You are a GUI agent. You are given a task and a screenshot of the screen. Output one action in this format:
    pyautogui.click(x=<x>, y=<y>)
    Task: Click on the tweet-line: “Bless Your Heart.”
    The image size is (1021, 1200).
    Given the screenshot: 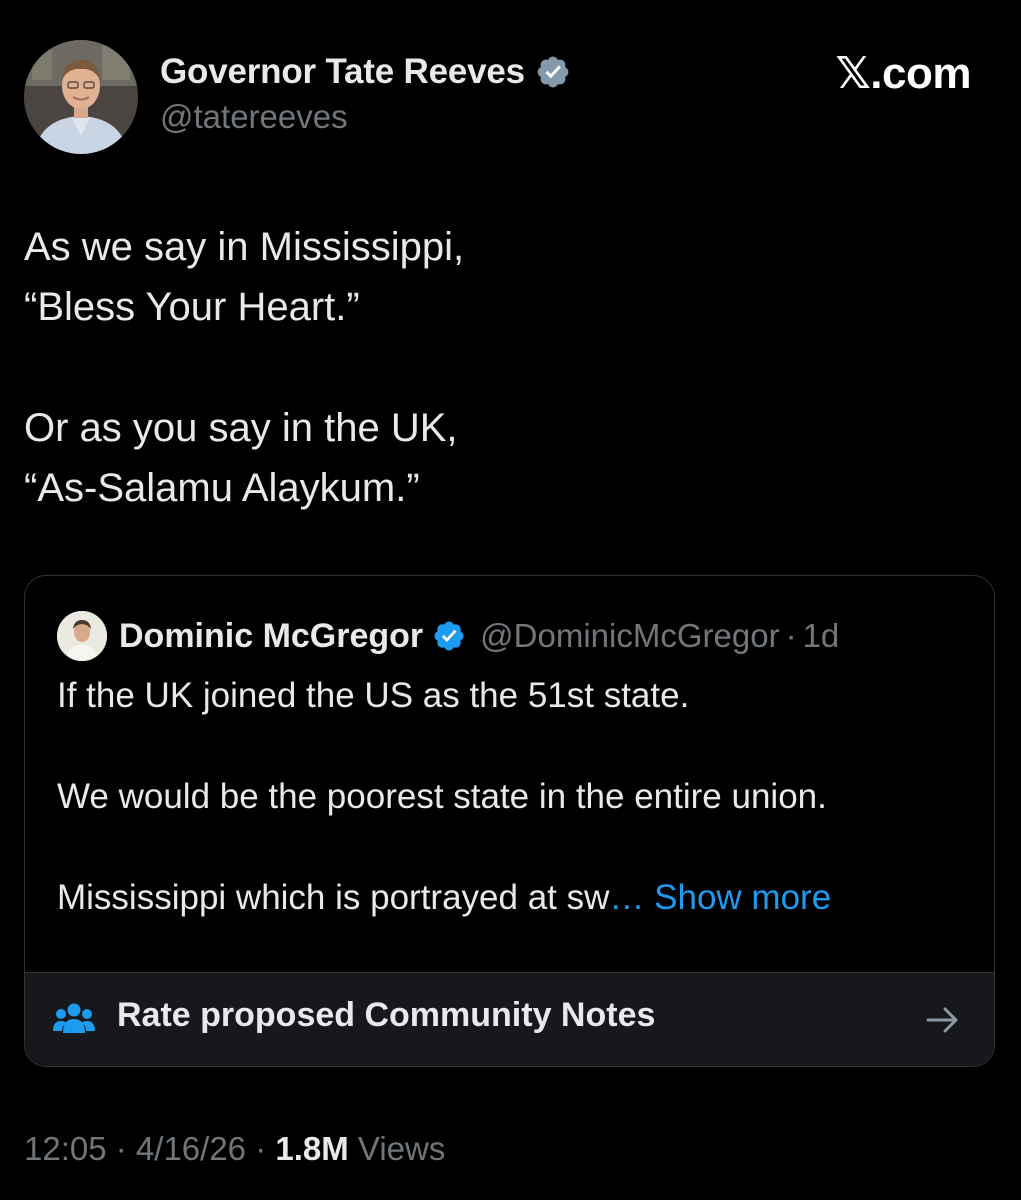 What is the action you would take?
    pyautogui.click(x=192, y=307)
    